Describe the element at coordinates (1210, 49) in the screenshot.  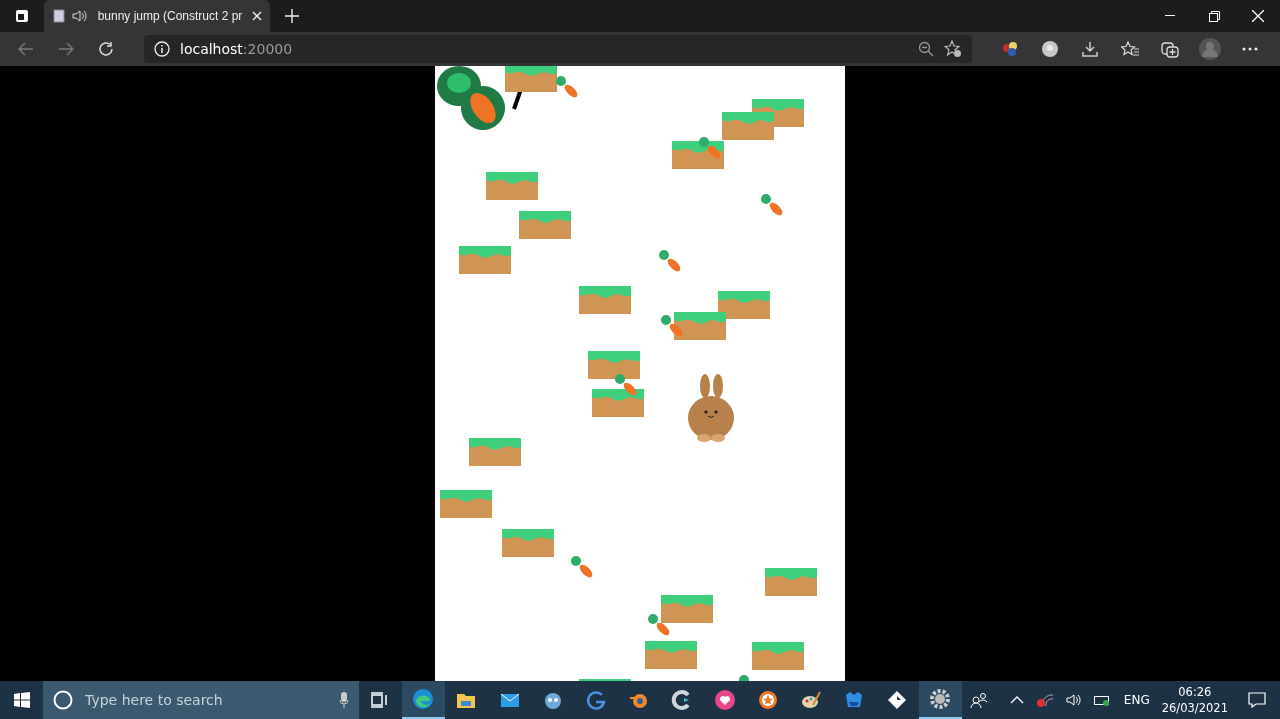
I see `avatar-icon` at that location.